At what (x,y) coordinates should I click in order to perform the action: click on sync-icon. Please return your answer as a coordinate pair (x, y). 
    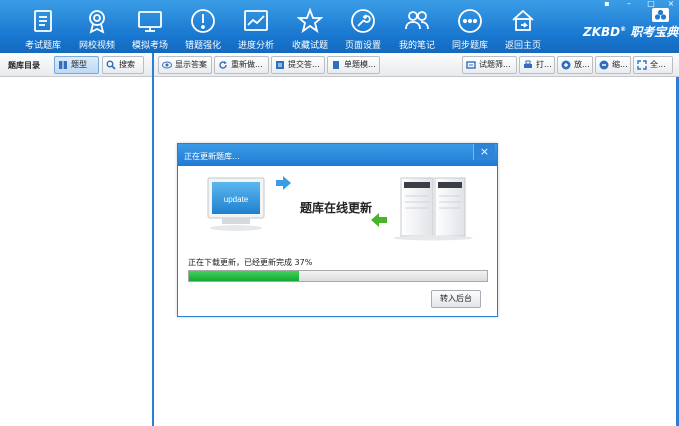
    Looking at the image, I should click on (470, 21).